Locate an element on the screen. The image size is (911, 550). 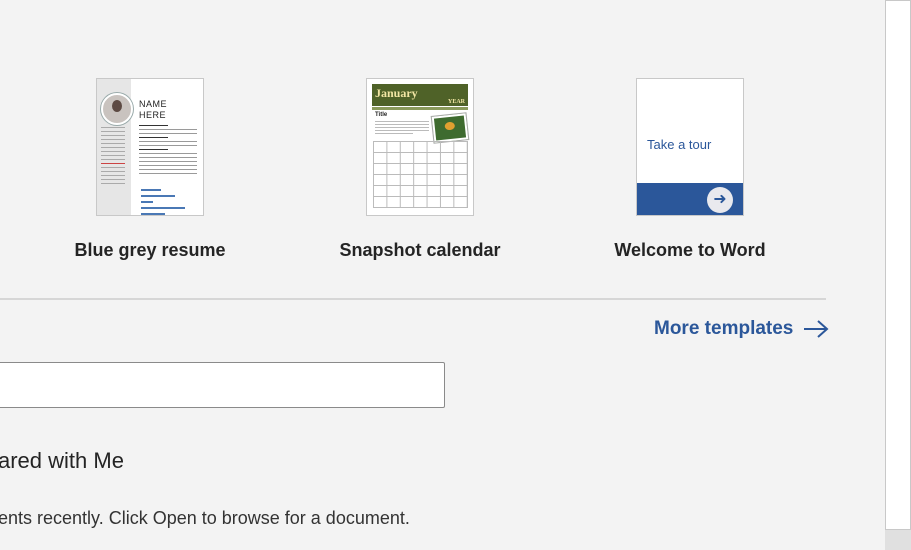
calendar-thumbnail: January YEAR Title is located at coordinates (420, 147).